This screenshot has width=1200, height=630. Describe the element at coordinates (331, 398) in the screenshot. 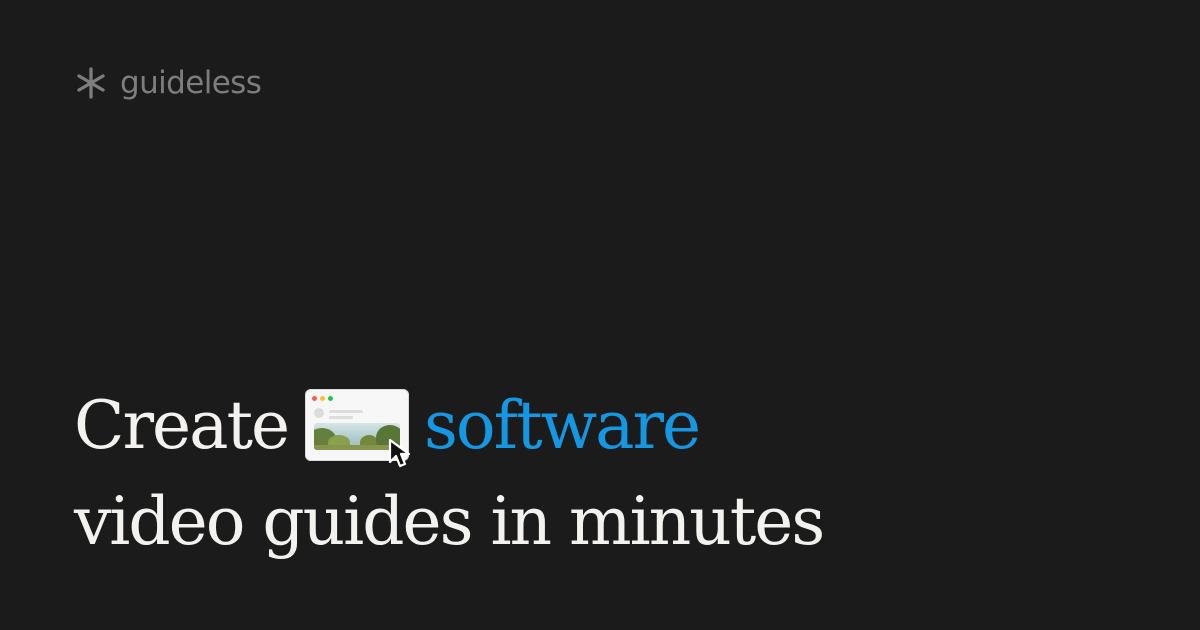

I see `window-maximize-dot` at that location.